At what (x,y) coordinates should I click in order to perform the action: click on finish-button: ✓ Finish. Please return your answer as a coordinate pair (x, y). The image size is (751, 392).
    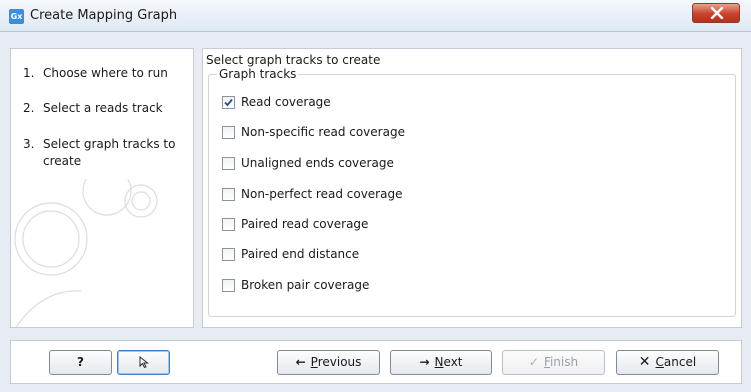
    Looking at the image, I should click on (553, 362).